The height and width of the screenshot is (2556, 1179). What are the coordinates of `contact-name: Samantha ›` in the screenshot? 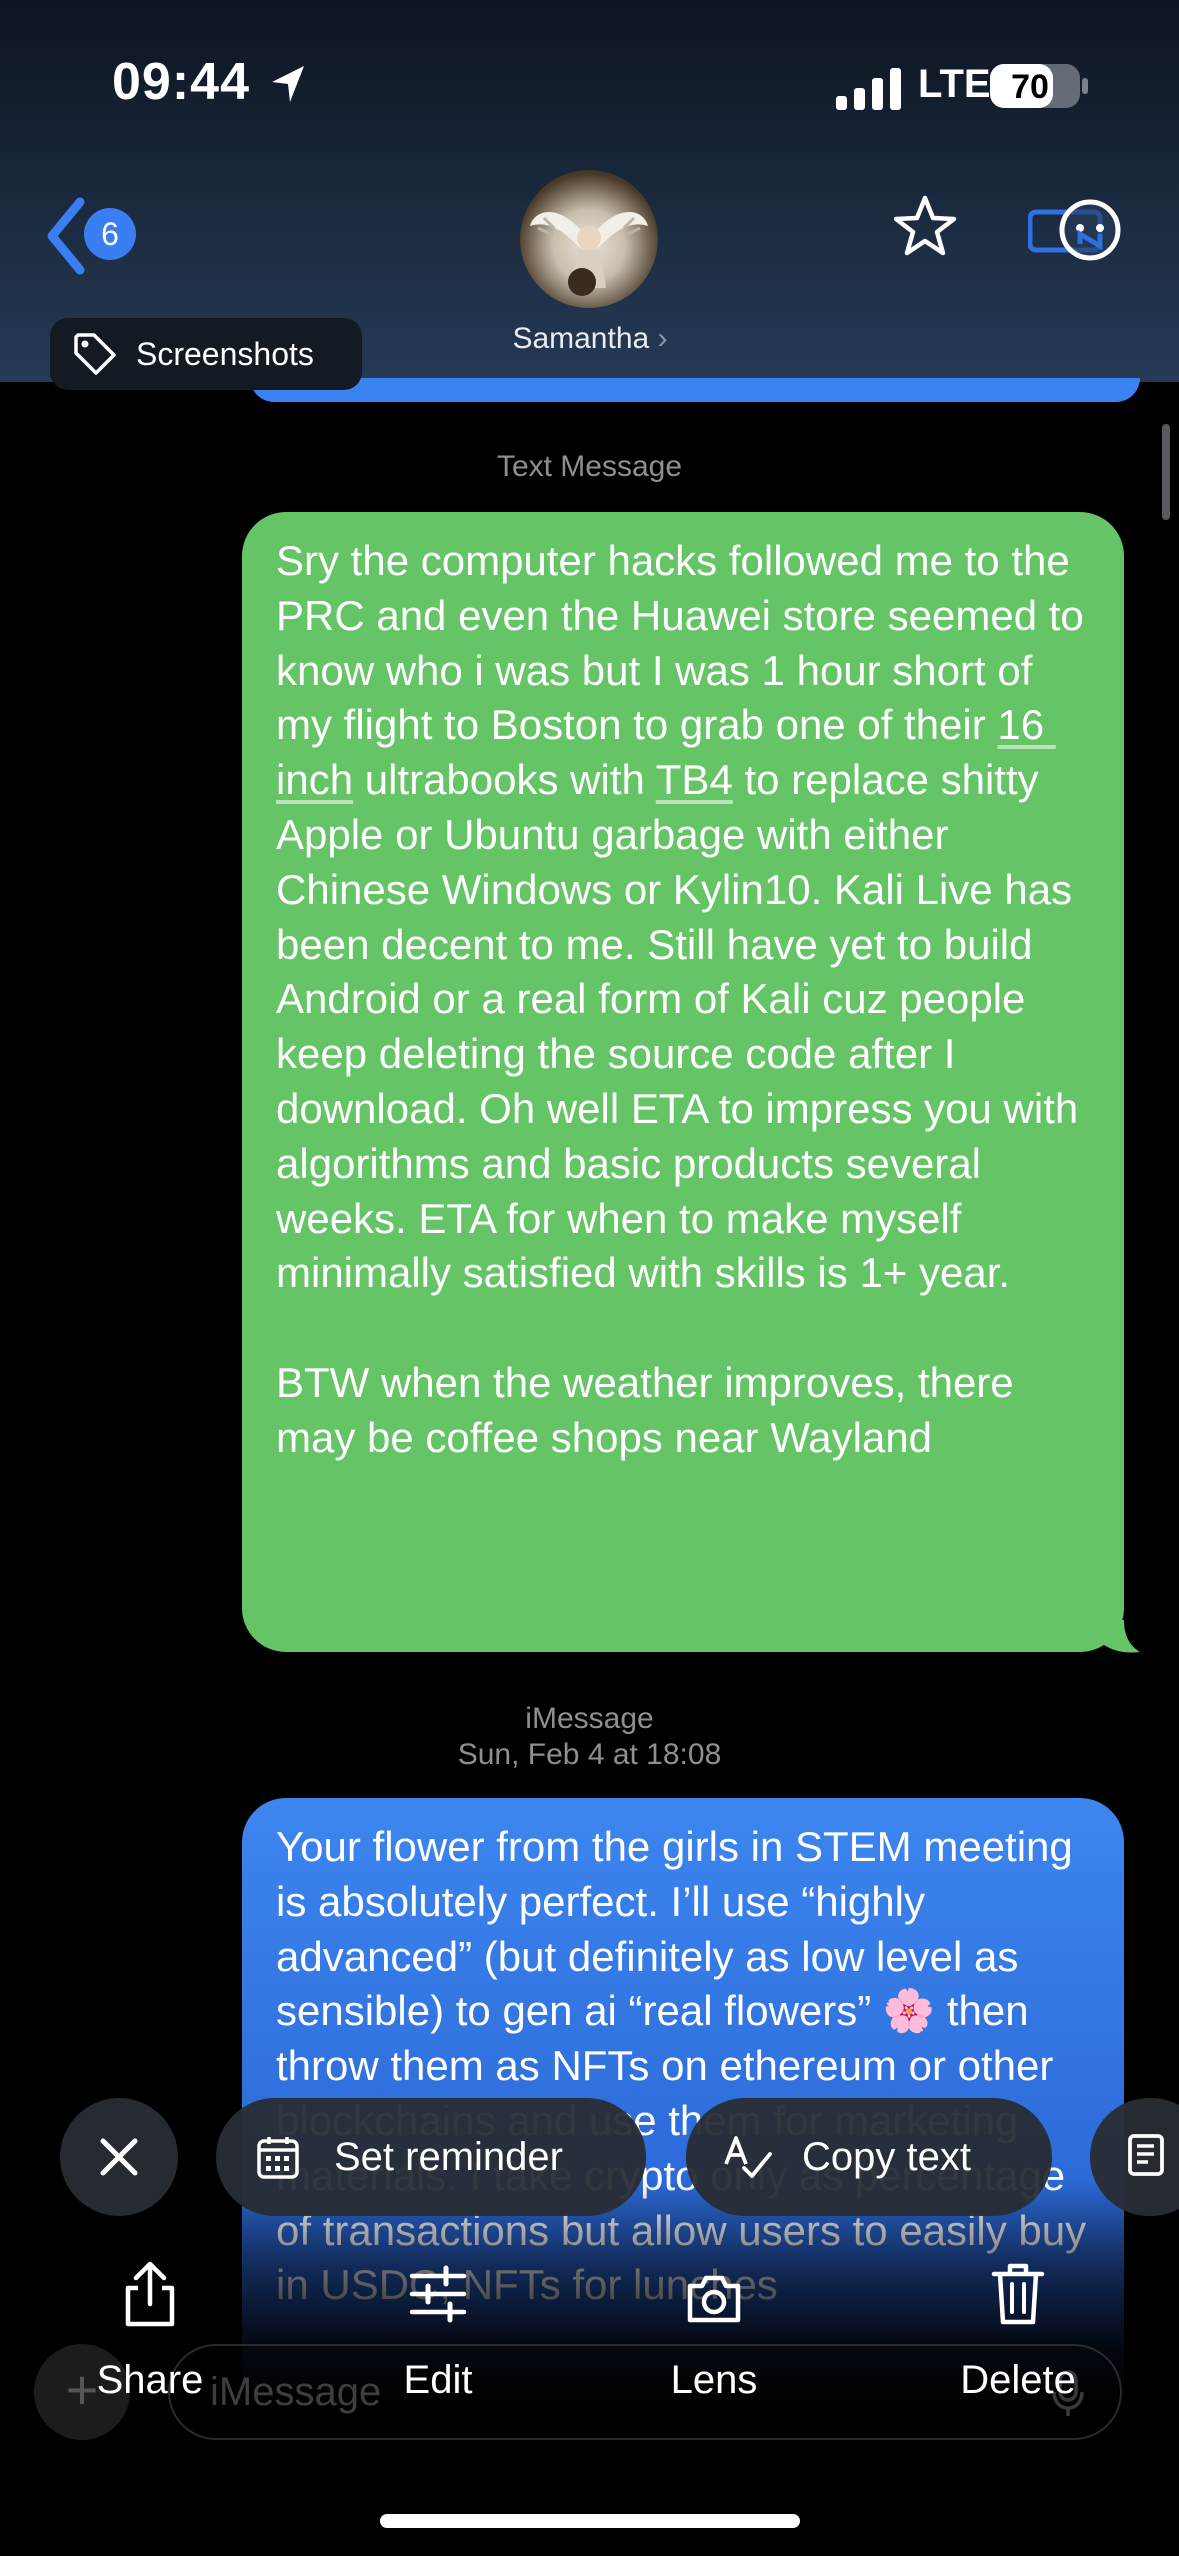 It's located at (590, 339).